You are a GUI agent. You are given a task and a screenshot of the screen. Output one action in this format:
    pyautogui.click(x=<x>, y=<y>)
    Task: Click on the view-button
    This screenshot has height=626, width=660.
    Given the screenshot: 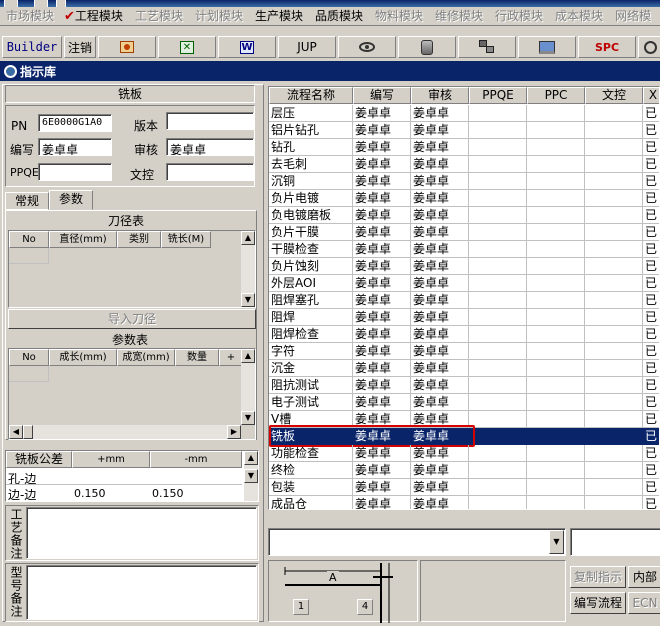 What is the action you would take?
    pyautogui.click(x=367, y=47)
    